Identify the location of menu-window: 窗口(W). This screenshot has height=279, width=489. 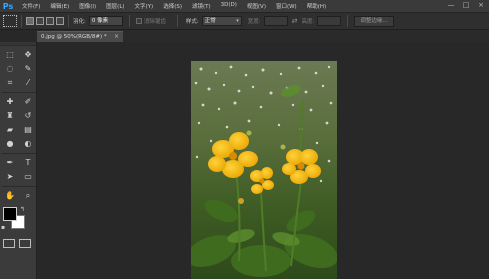
(286, 6).